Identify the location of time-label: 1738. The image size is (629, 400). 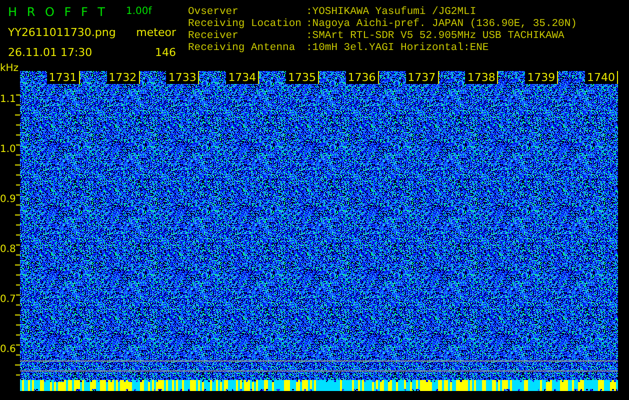
(481, 77).